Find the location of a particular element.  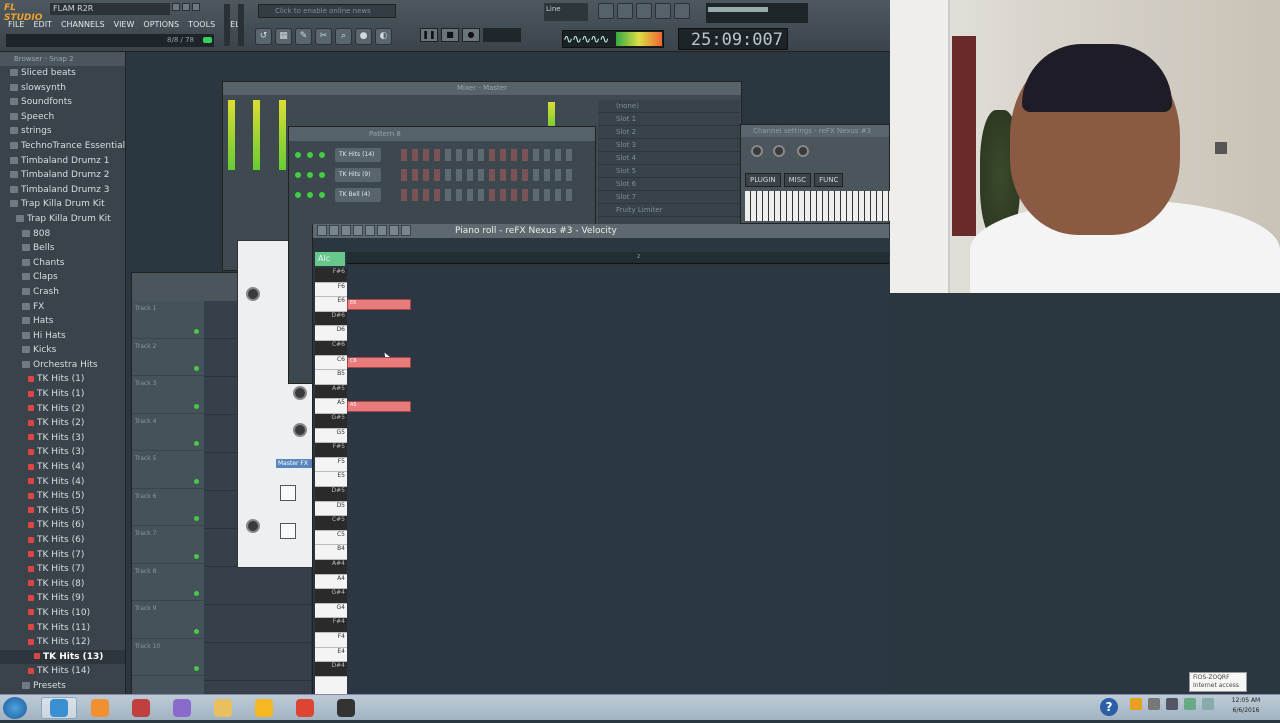

piano-key: F#6 is located at coordinates (331, 275).